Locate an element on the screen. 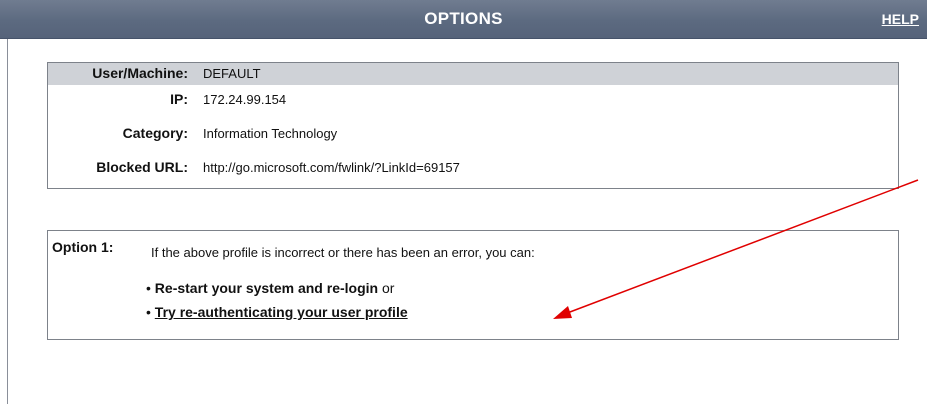 The width and height of the screenshot is (927, 404). arrow-line is located at coordinates (740, 247).